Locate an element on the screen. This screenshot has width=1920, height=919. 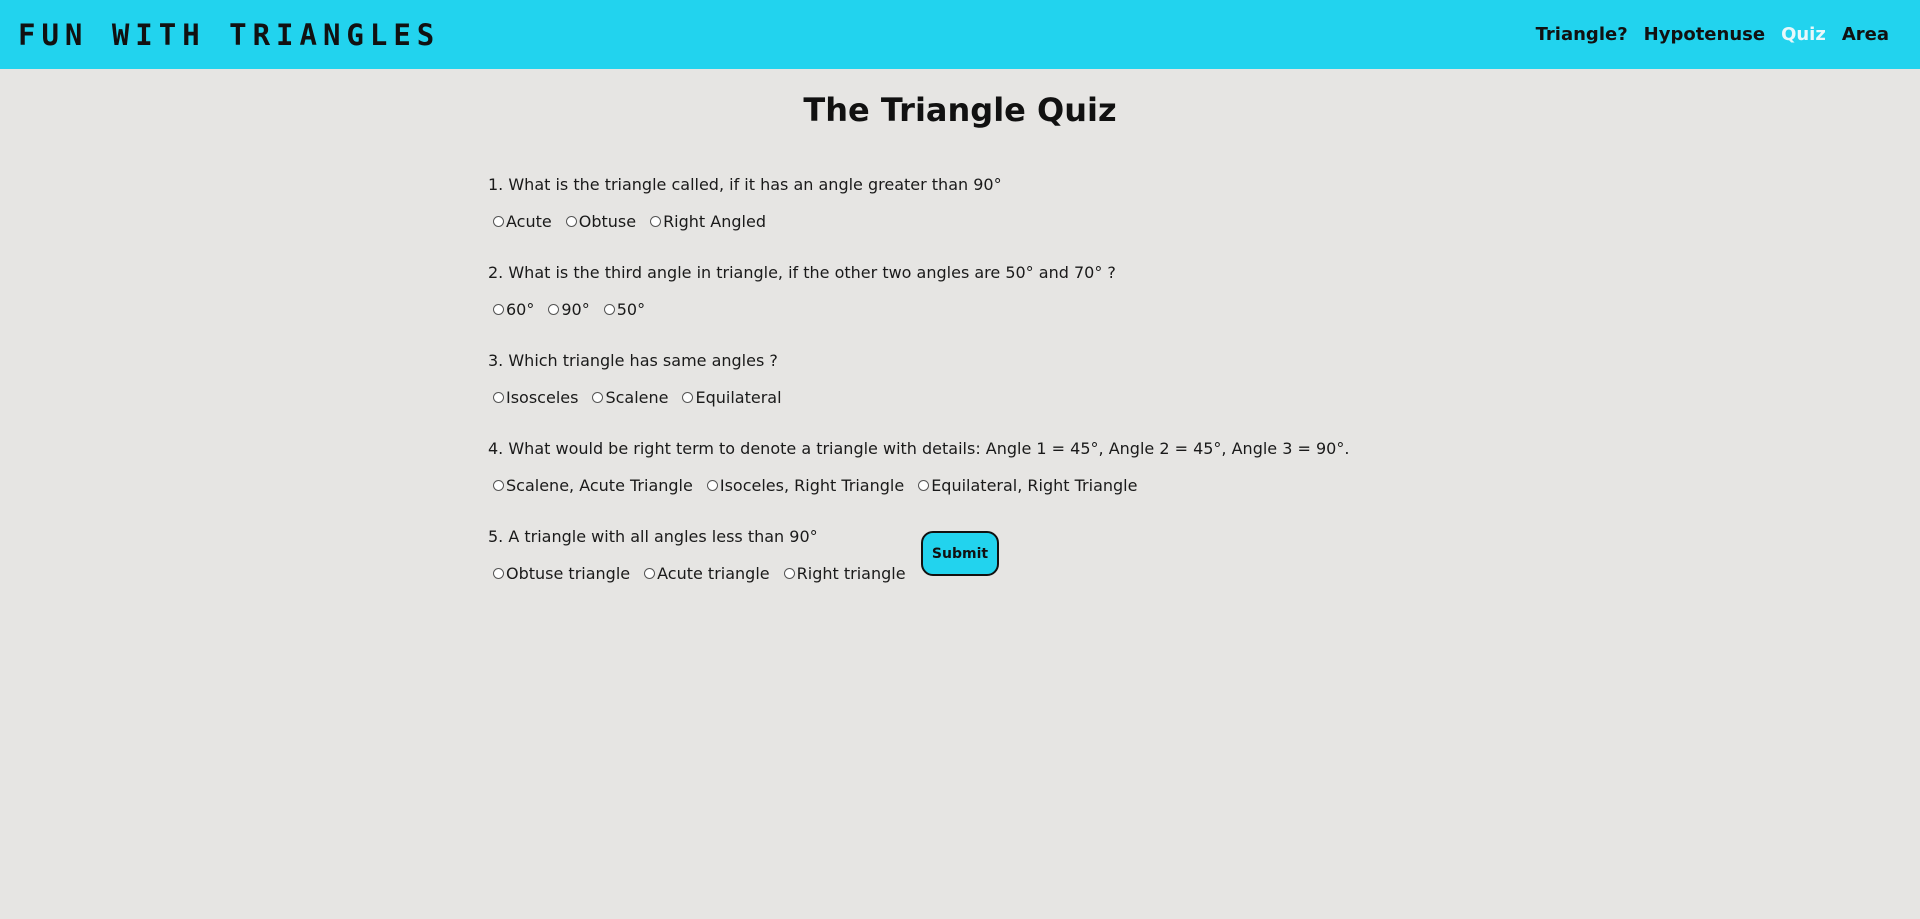
option-90: 90° is located at coordinates (566, 309).